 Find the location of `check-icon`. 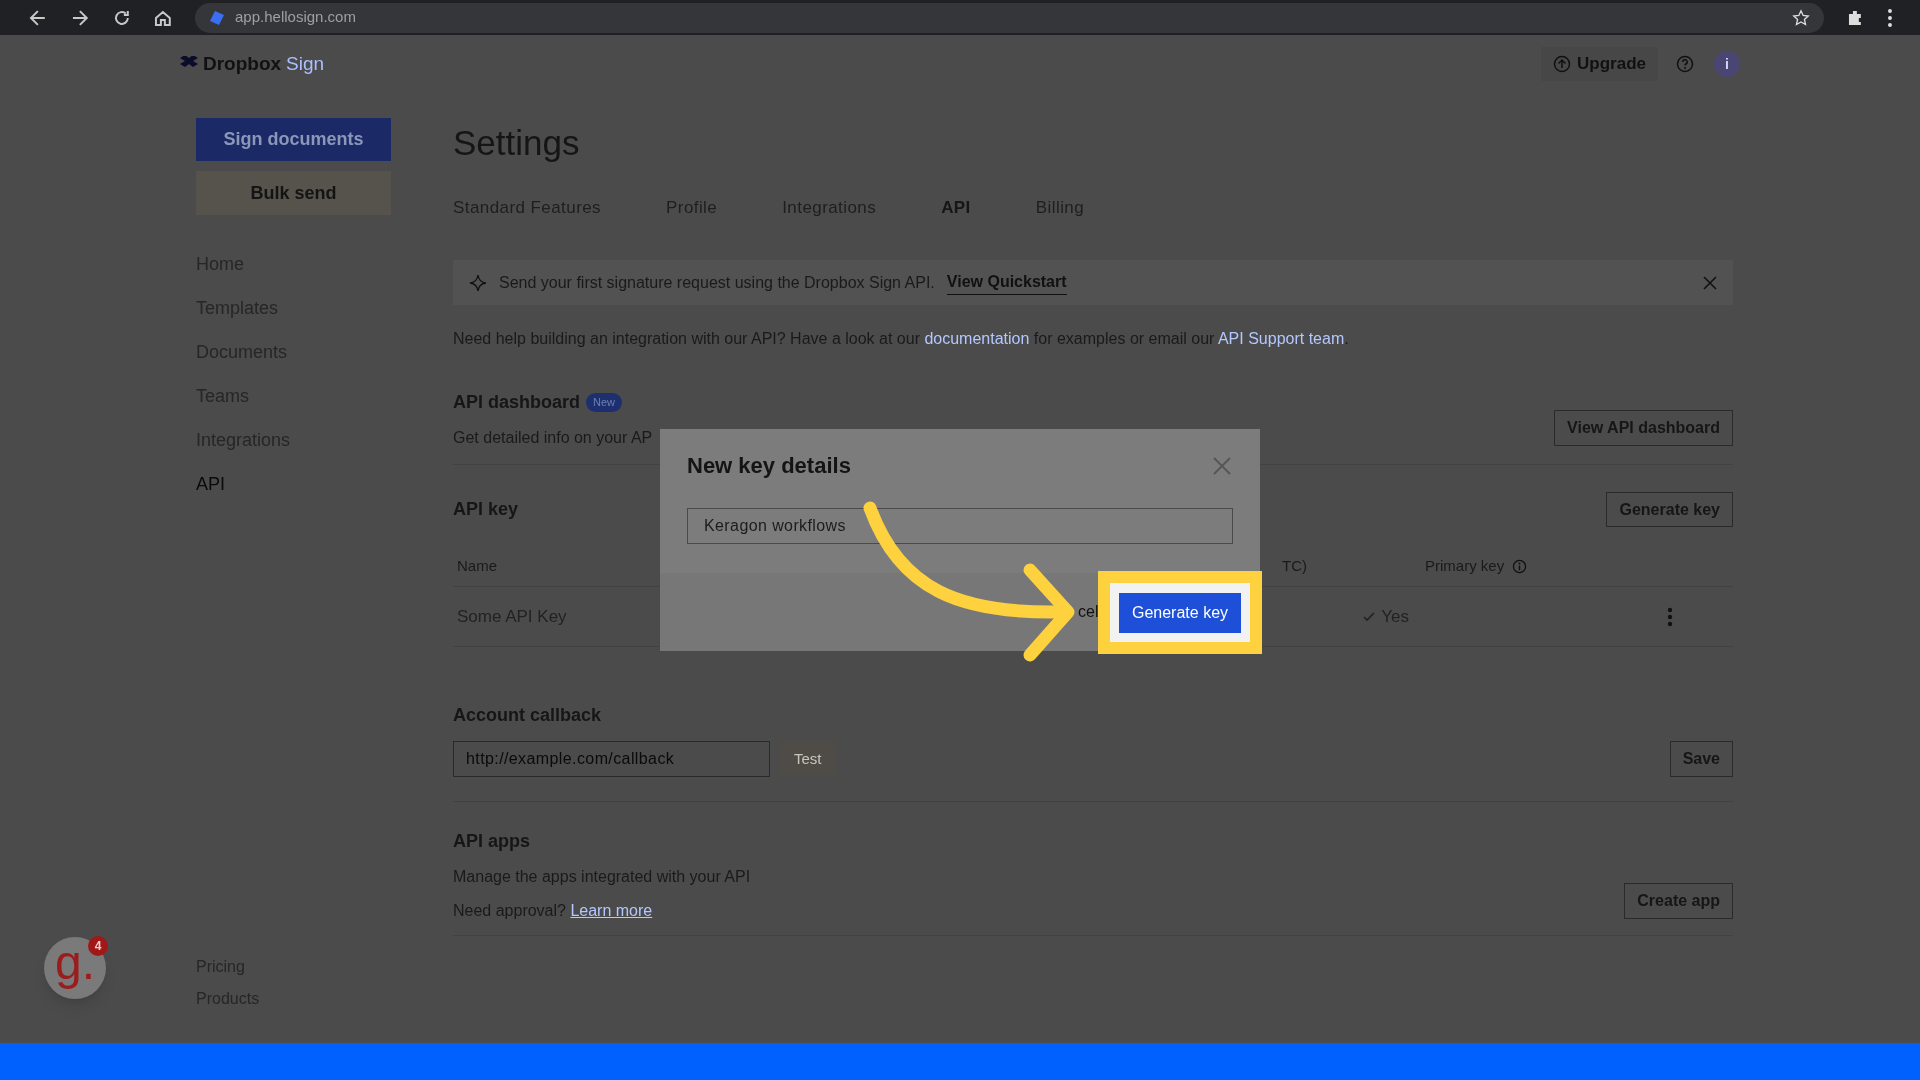

check-icon is located at coordinates (1369, 616).